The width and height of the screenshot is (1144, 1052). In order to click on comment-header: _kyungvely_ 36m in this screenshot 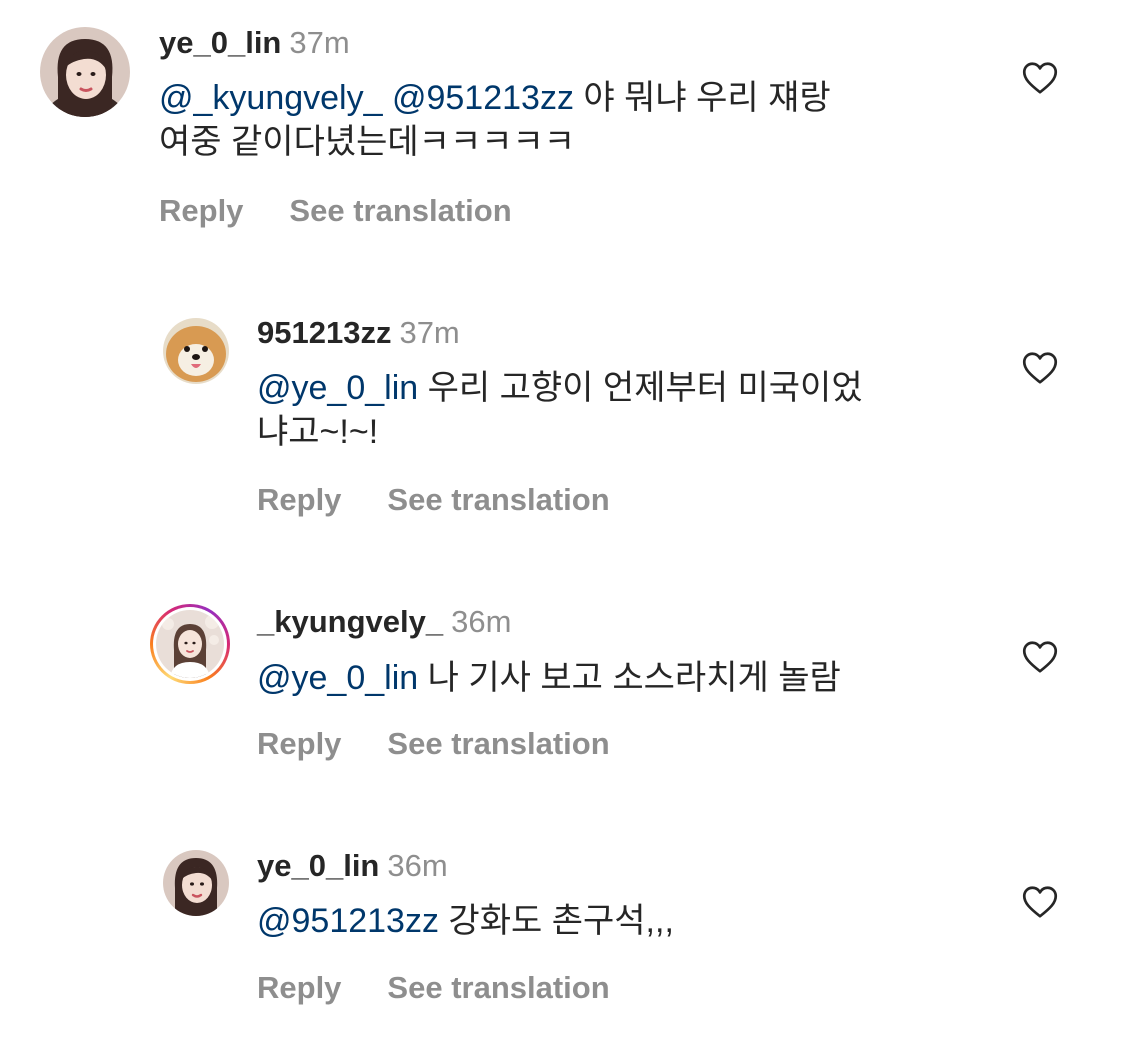, I will do `click(384, 622)`.